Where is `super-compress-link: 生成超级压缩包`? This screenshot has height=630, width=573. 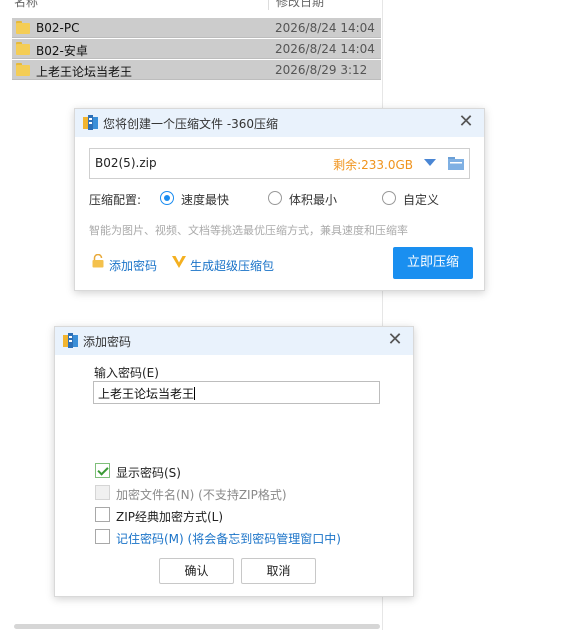
super-compress-link: 生成超级压缩包 is located at coordinates (232, 265).